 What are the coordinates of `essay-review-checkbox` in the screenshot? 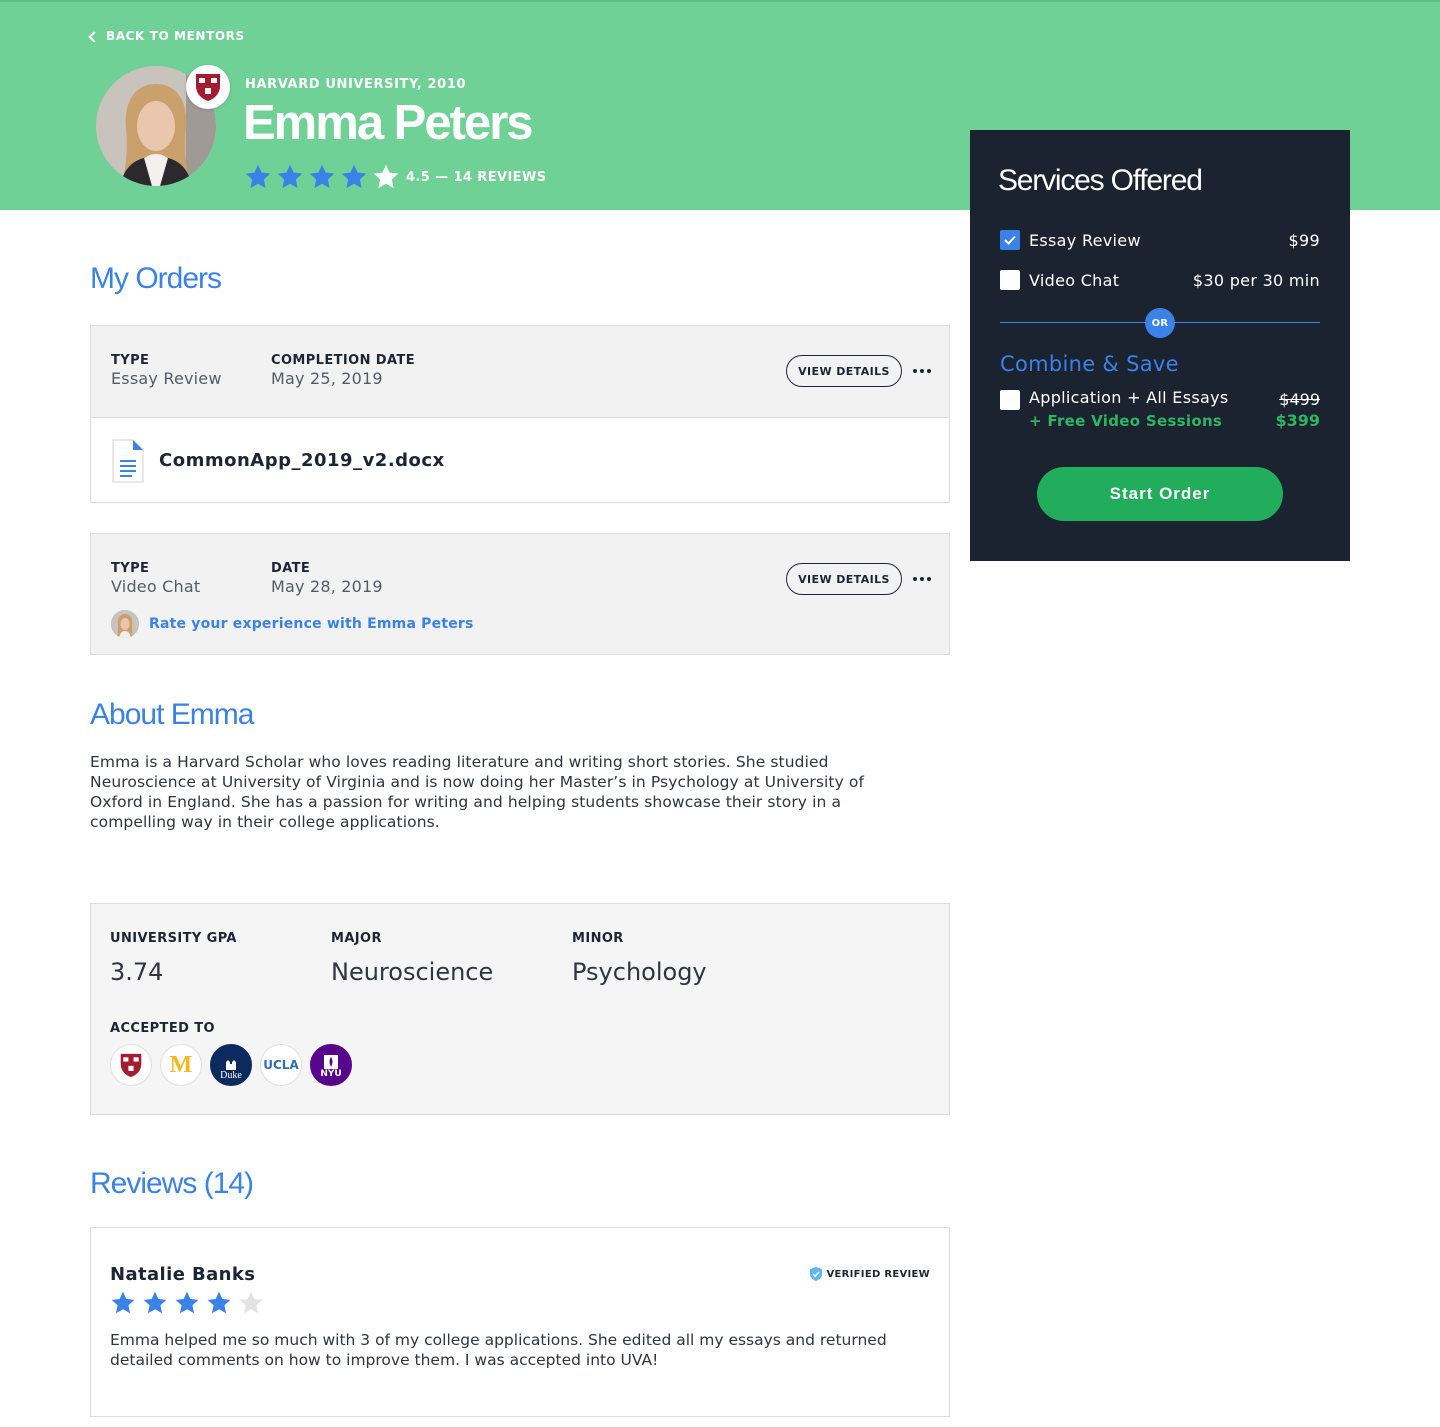 It's located at (1010, 240).